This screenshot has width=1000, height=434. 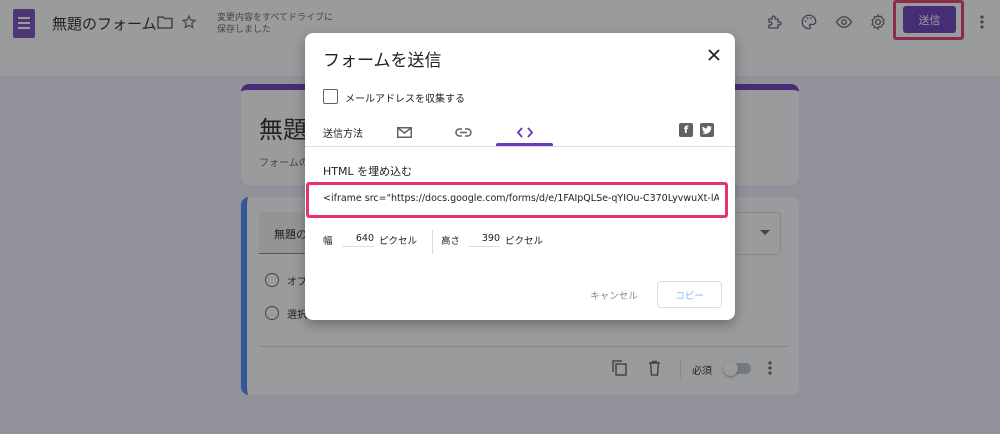 What do you see at coordinates (707, 130) in the screenshot?
I see `twitter-icon` at bounding box center [707, 130].